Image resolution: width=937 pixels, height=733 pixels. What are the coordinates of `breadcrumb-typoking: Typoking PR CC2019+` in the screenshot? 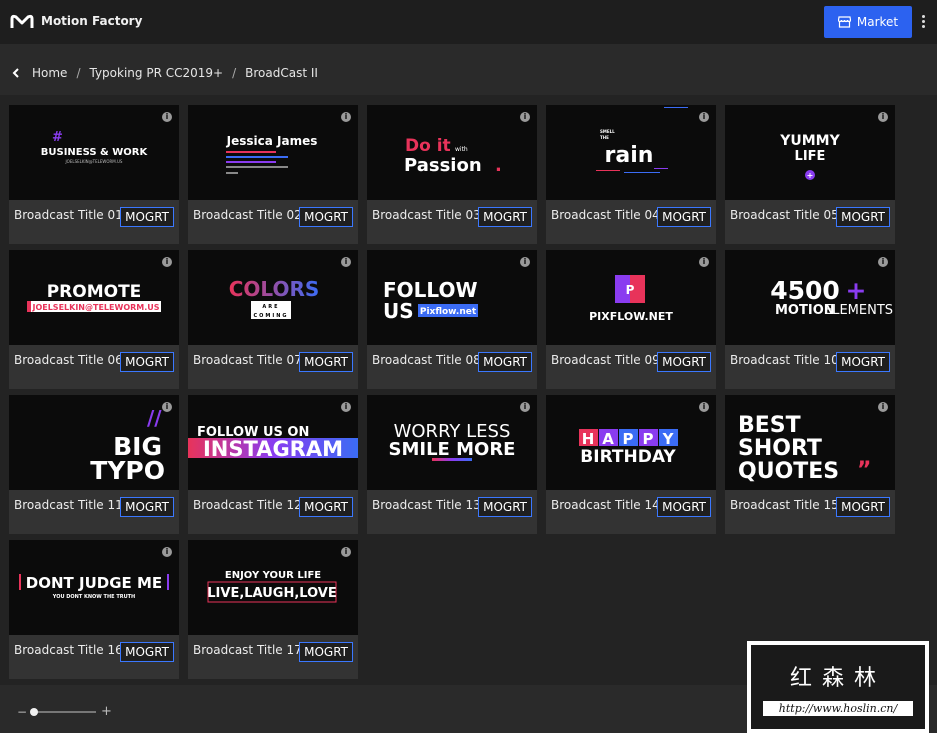 It's located at (156, 73).